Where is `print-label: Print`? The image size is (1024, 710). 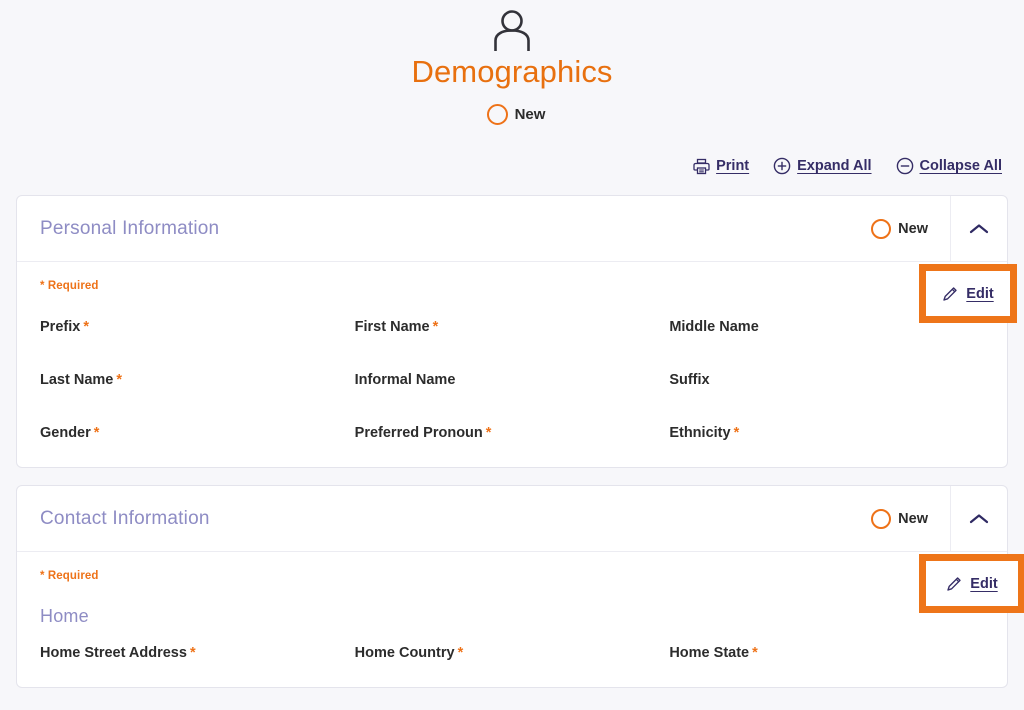 print-label: Print is located at coordinates (733, 166).